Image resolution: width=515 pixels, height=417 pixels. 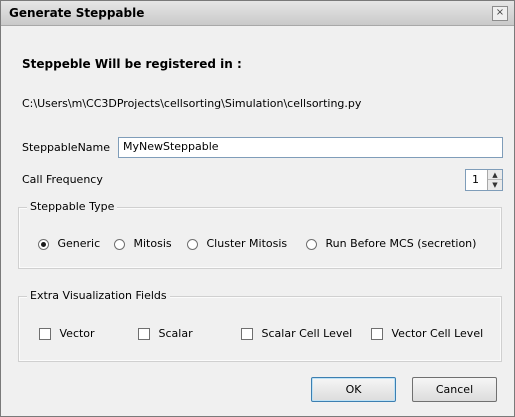 I want to click on registration-heading: Steppeble Will be registered in :, so click(x=132, y=64).